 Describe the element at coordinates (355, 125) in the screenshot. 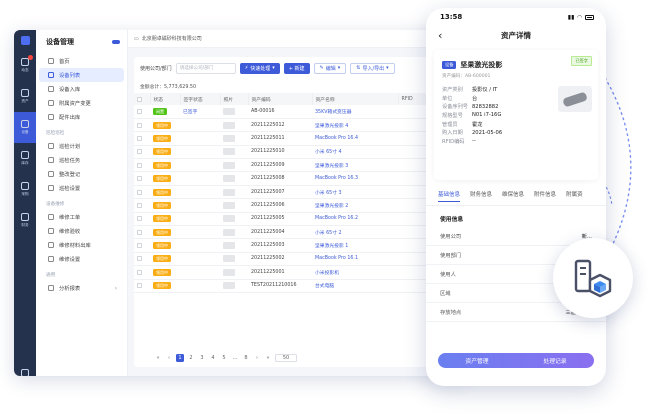

I see `asset-name-link: 坚果激光投影 4` at that location.